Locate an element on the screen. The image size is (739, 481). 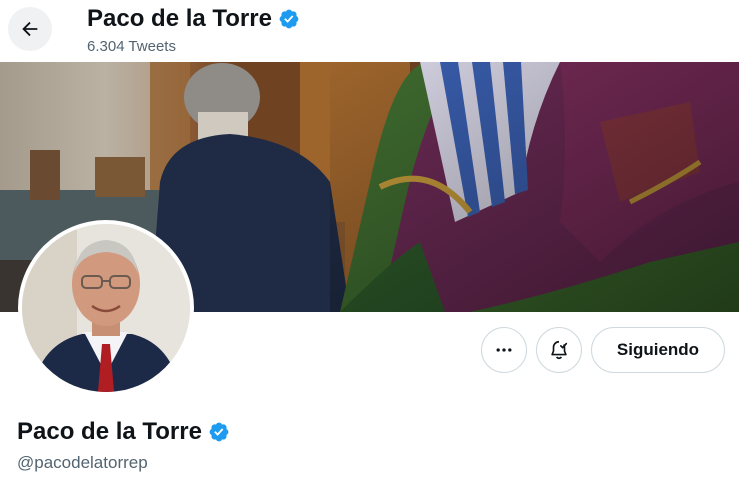
header-title: Paco de la Torre is located at coordinates (193, 19).